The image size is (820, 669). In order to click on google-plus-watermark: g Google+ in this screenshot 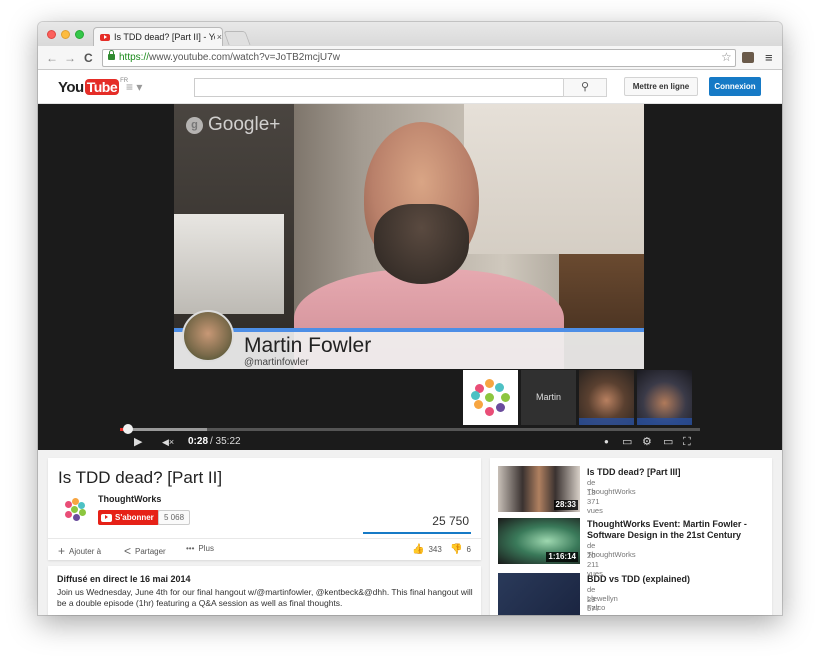, I will do `click(233, 125)`.